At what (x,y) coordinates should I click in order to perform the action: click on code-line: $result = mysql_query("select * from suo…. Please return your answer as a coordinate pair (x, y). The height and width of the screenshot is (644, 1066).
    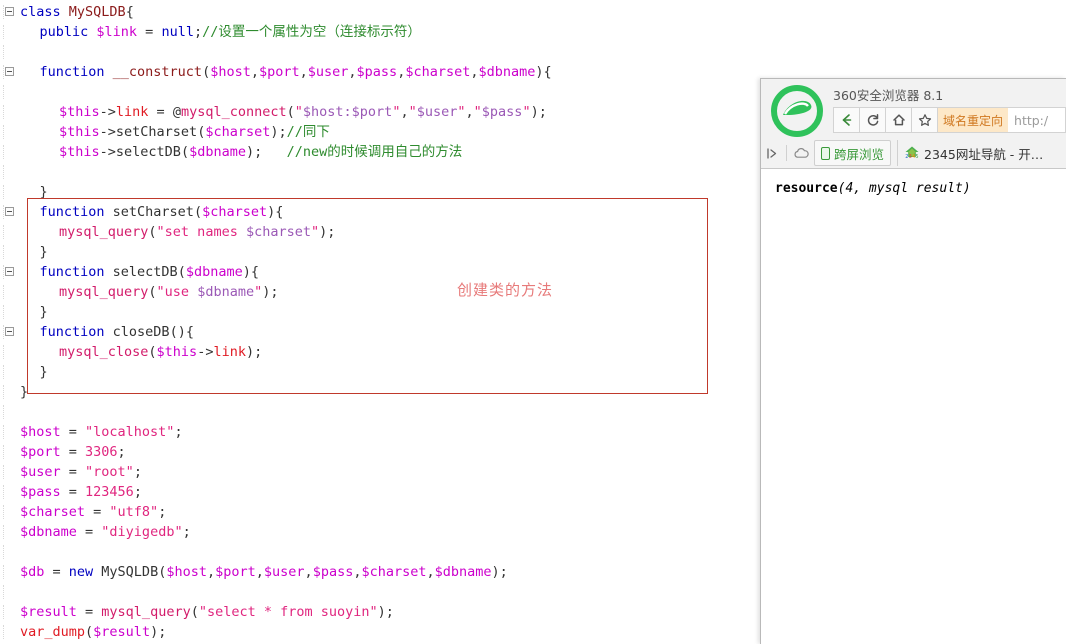
    Looking at the image, I should click on (197, 612).